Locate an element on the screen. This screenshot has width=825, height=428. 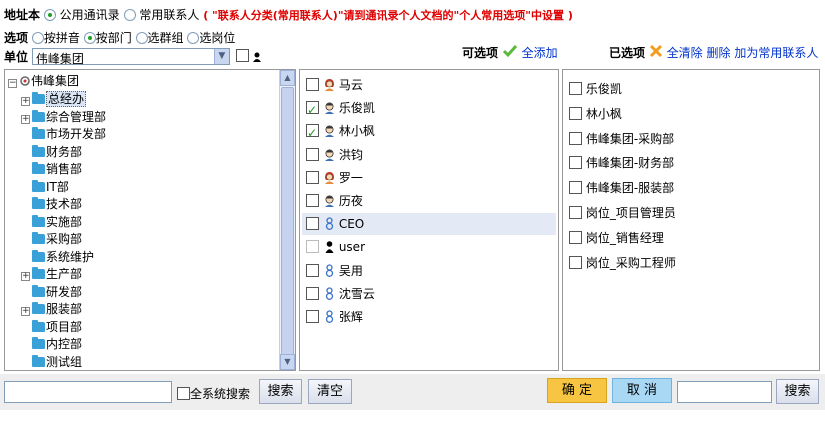
tree-item: + 综合管理部 is located at coordinates (63, 117).